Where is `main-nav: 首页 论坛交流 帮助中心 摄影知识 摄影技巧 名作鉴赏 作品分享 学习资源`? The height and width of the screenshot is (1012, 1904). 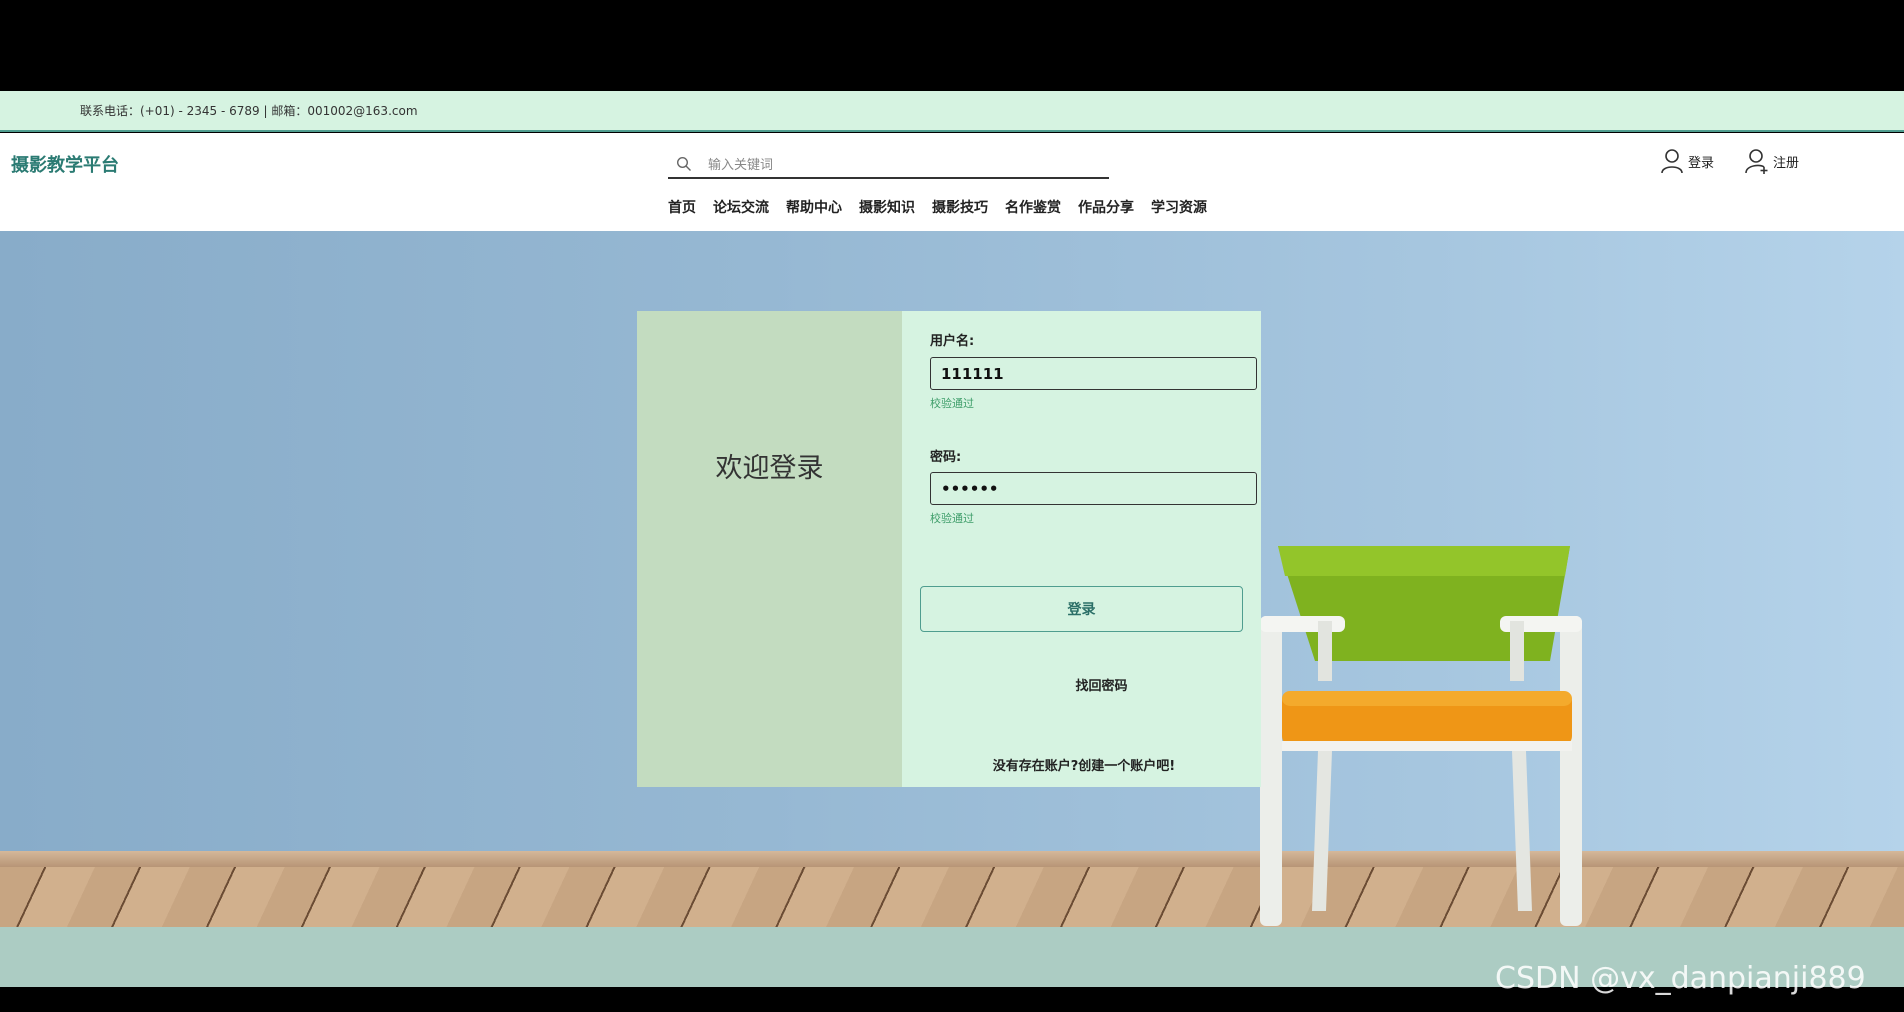
main-nav: 首页 论坛交流 帮助中心 摄影知识 摄影技巧 名作鉴赏 作品分享 学习资源 is located at coordinates (937, 207).